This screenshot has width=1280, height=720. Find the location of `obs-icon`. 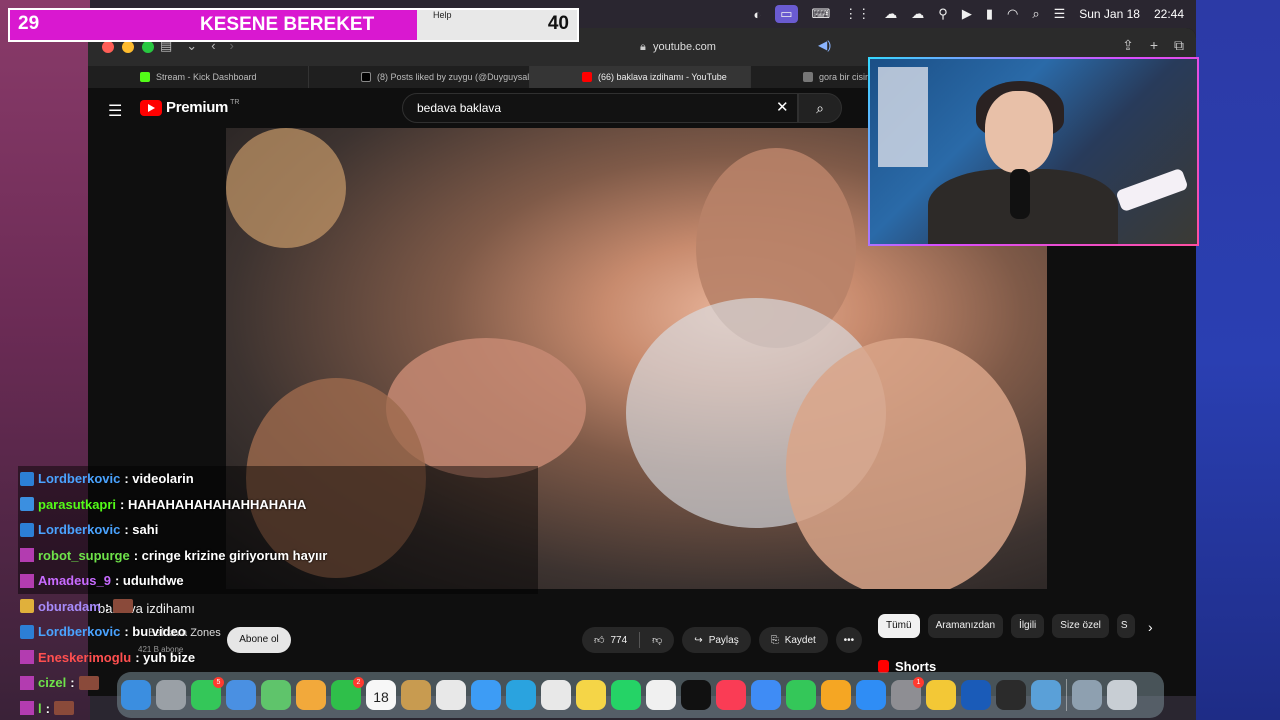

obs-icon is located at coordinates (1011, 695).